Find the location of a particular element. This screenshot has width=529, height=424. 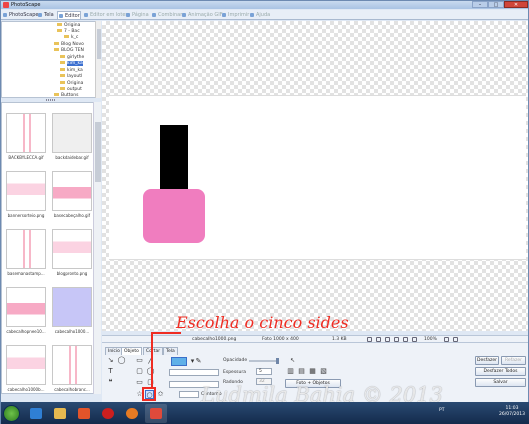

tree-item: girlythe is located at coordinates (72, 57).